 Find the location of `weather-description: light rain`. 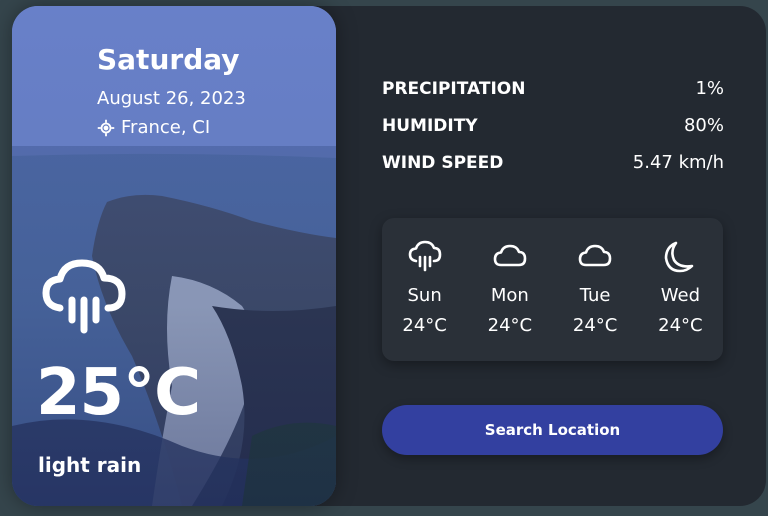

weather-description: light rain is located at coordinates (90, 465).